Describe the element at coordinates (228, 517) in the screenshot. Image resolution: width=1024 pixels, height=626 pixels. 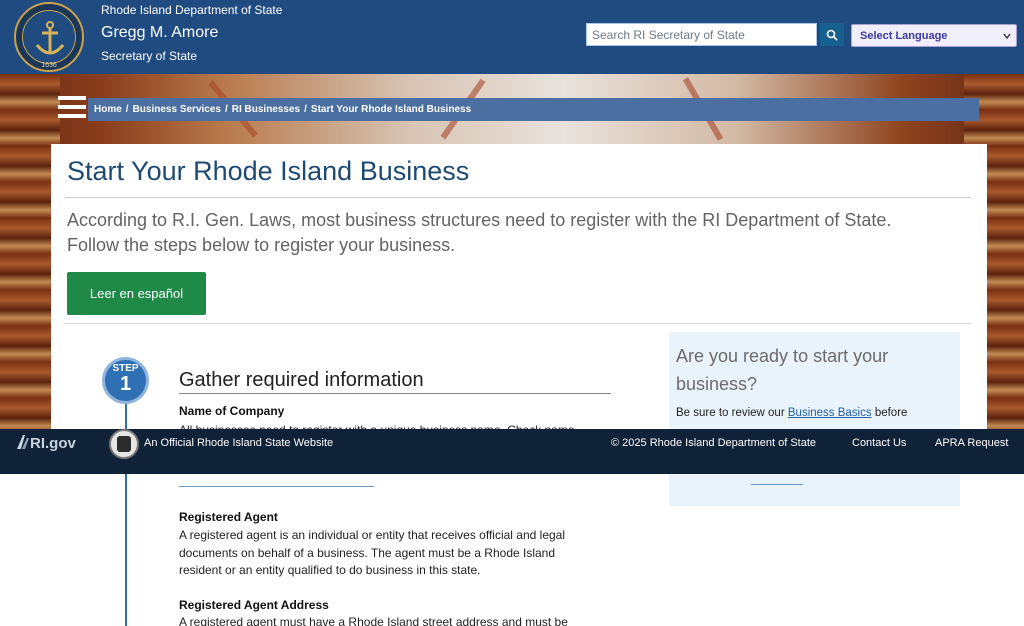
I see `field-title-registered-agent: Registered Agent` at that location.